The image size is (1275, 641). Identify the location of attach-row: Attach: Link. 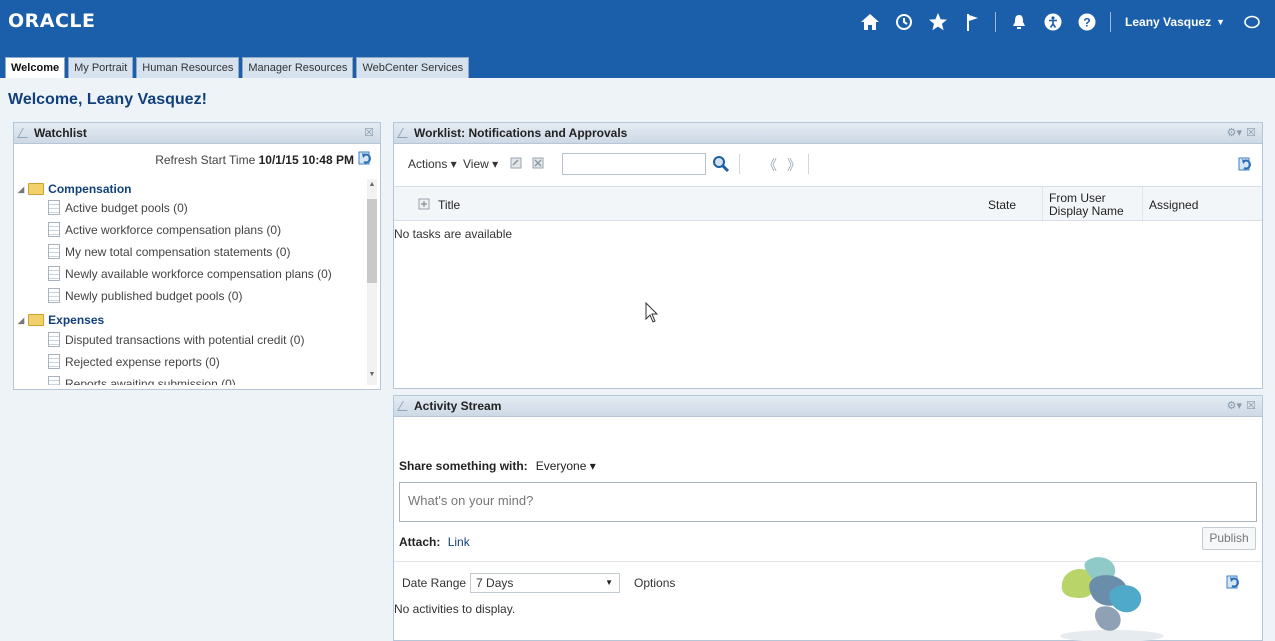
(434, 542).